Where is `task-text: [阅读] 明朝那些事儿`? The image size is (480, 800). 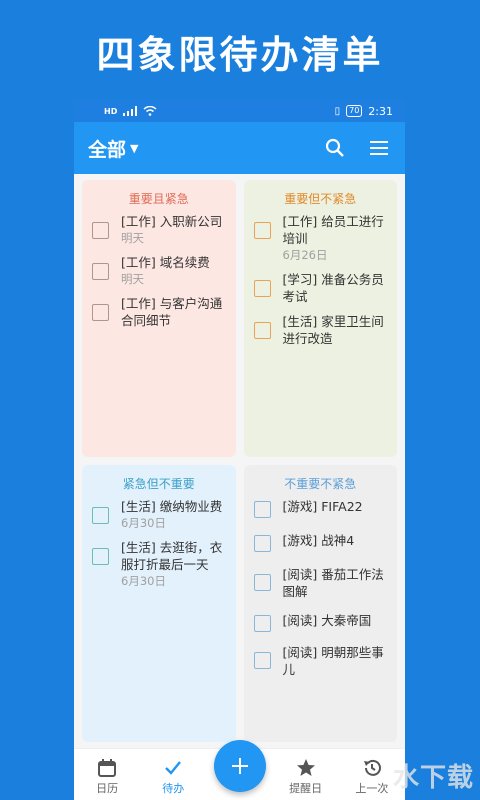
task-text: [阅读] 明朝那些事儿 is located at coordinates (333, 661).